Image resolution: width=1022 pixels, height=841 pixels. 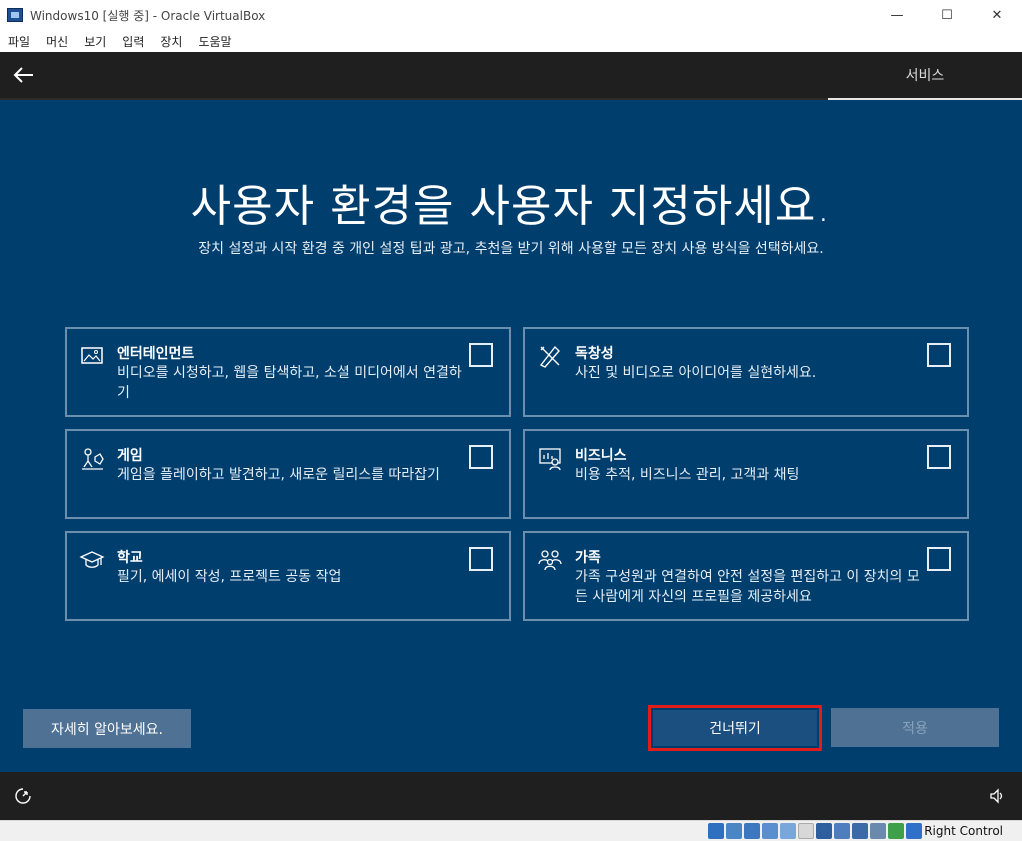 I want to click on card-title: 독창성, so click(x=594, y=354).